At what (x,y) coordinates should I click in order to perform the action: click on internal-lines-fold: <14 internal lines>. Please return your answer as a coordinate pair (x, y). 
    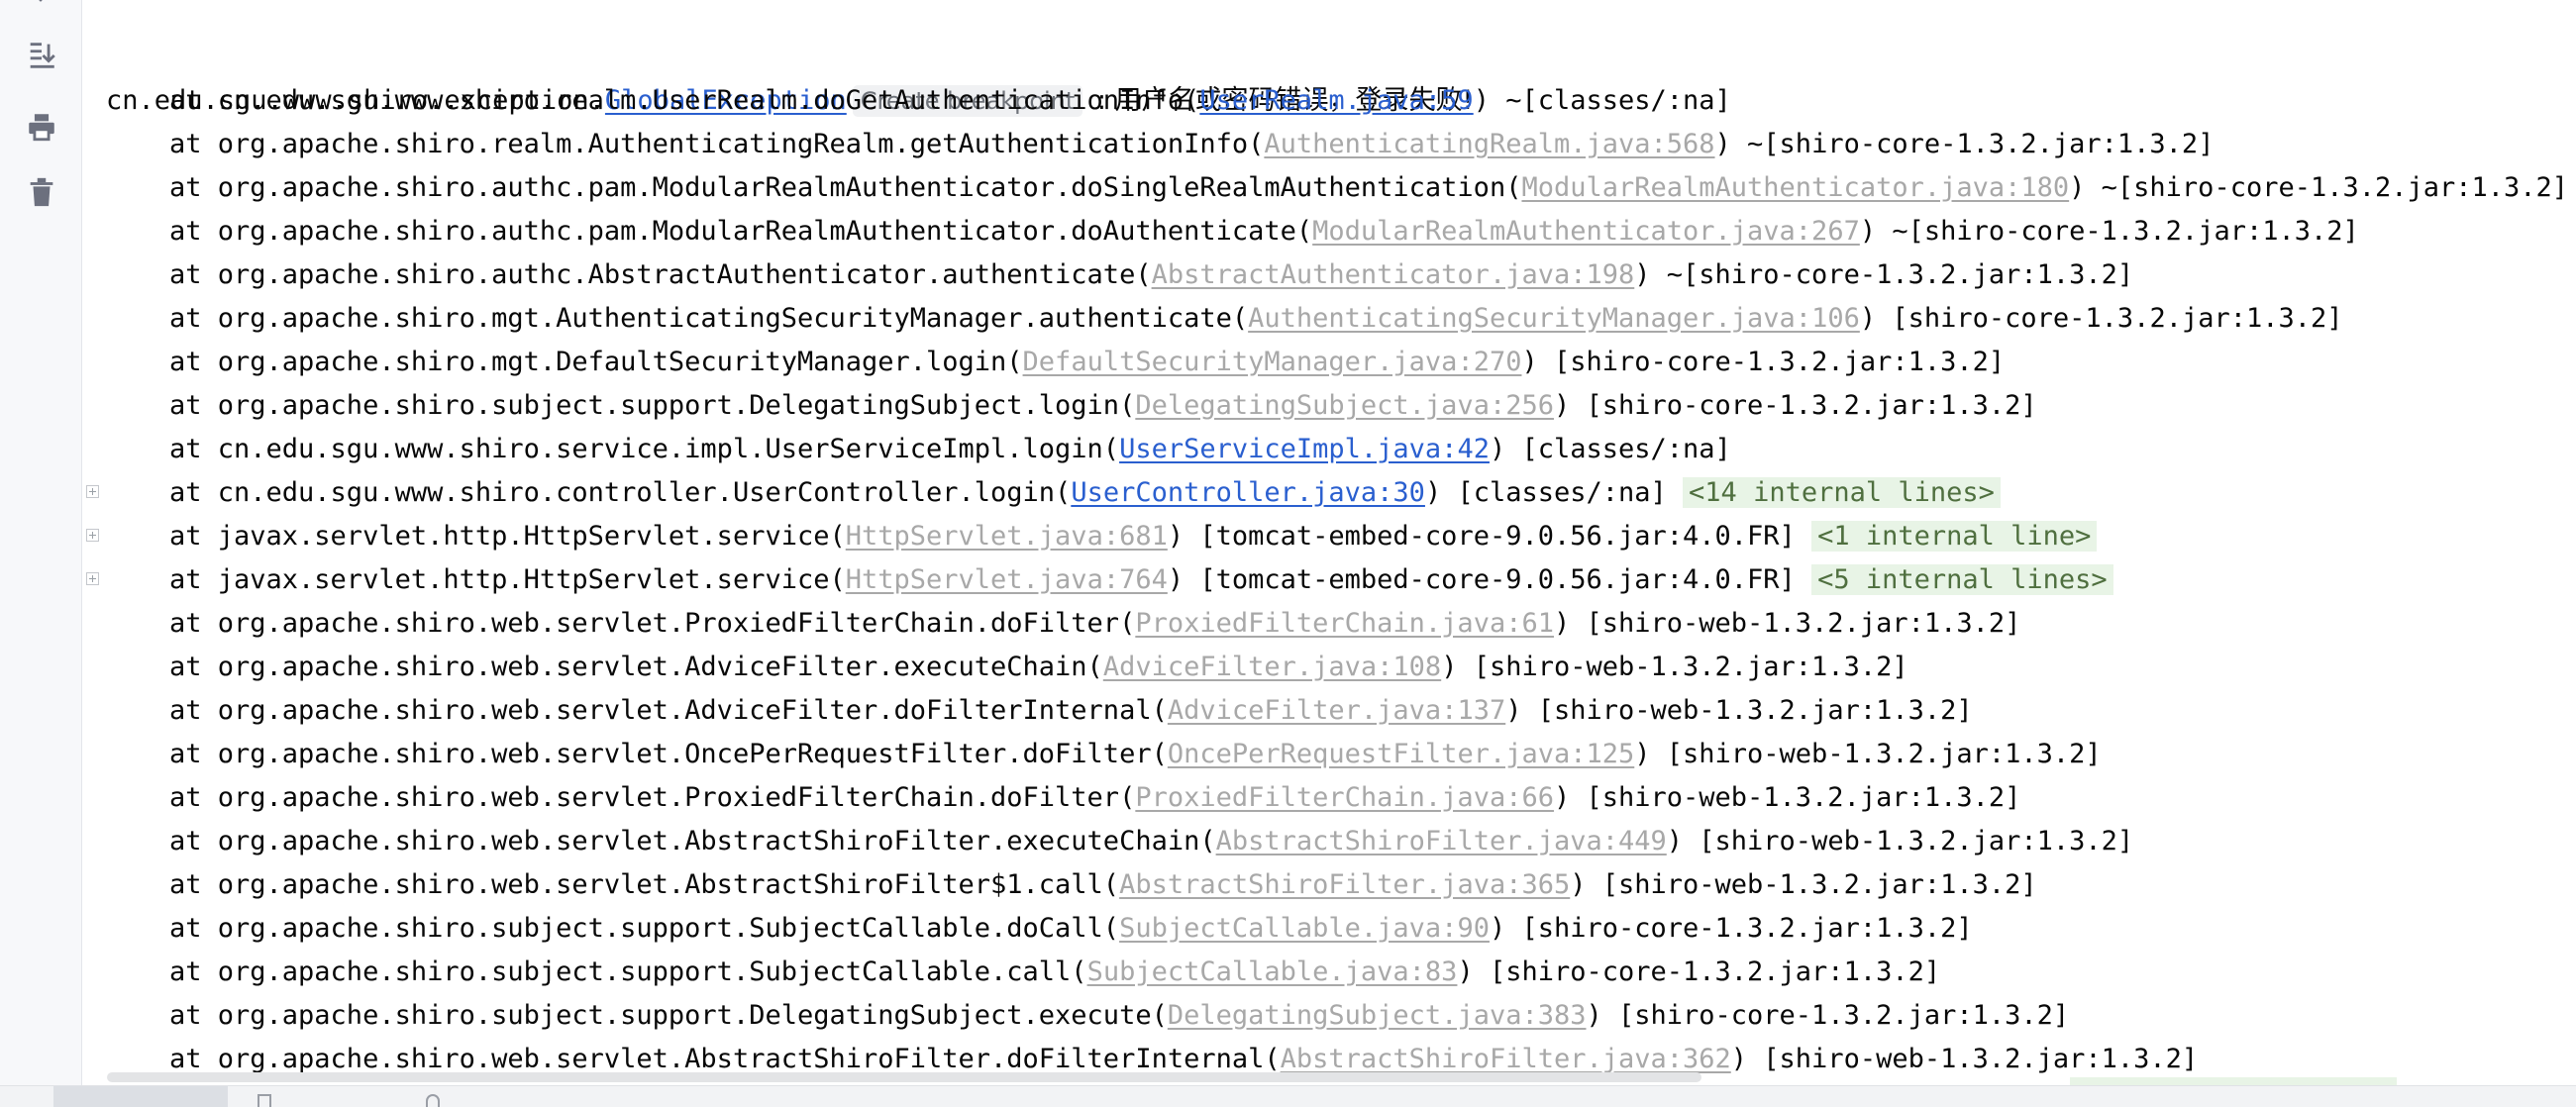
    Looking at the image, I should click on (1842, 493).